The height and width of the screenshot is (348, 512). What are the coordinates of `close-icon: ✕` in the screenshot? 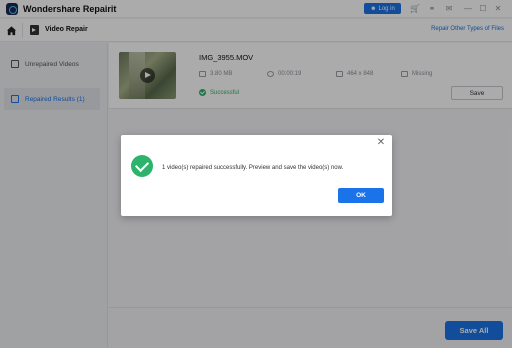 It's located at (381, 143).